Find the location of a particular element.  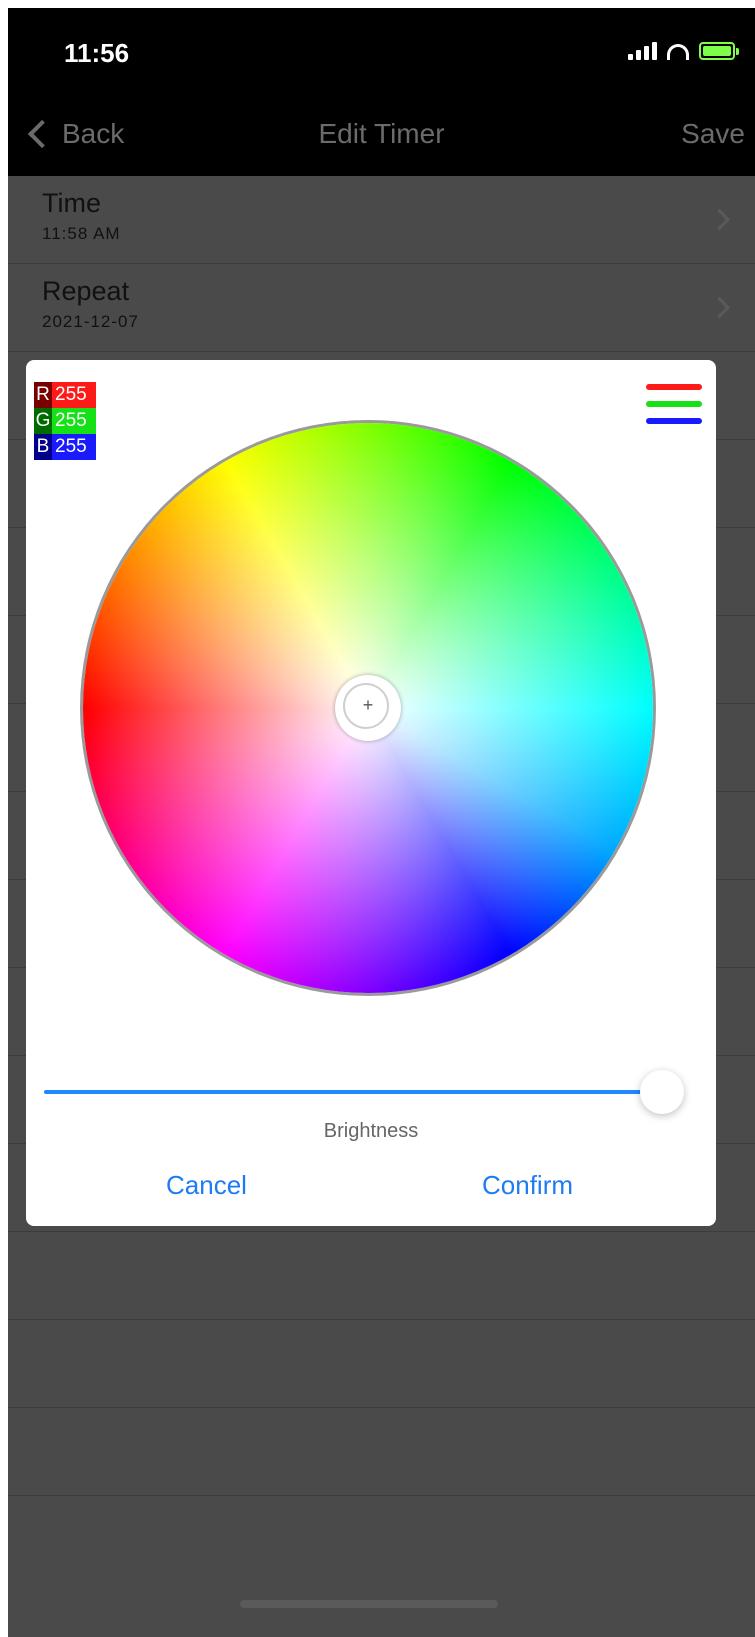

page-title: Edit Timer is located at coordinates (381, 133).